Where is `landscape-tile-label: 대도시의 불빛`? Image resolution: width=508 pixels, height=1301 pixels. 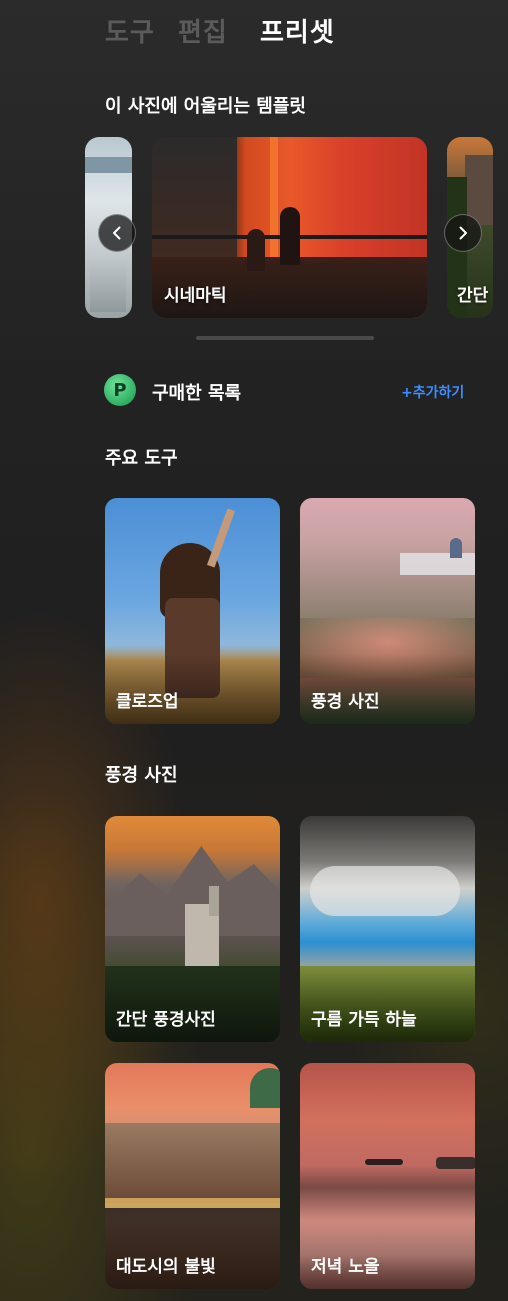 landscape-tile-label: 대도시의 불빛 is located at coordinates (166, 1267).